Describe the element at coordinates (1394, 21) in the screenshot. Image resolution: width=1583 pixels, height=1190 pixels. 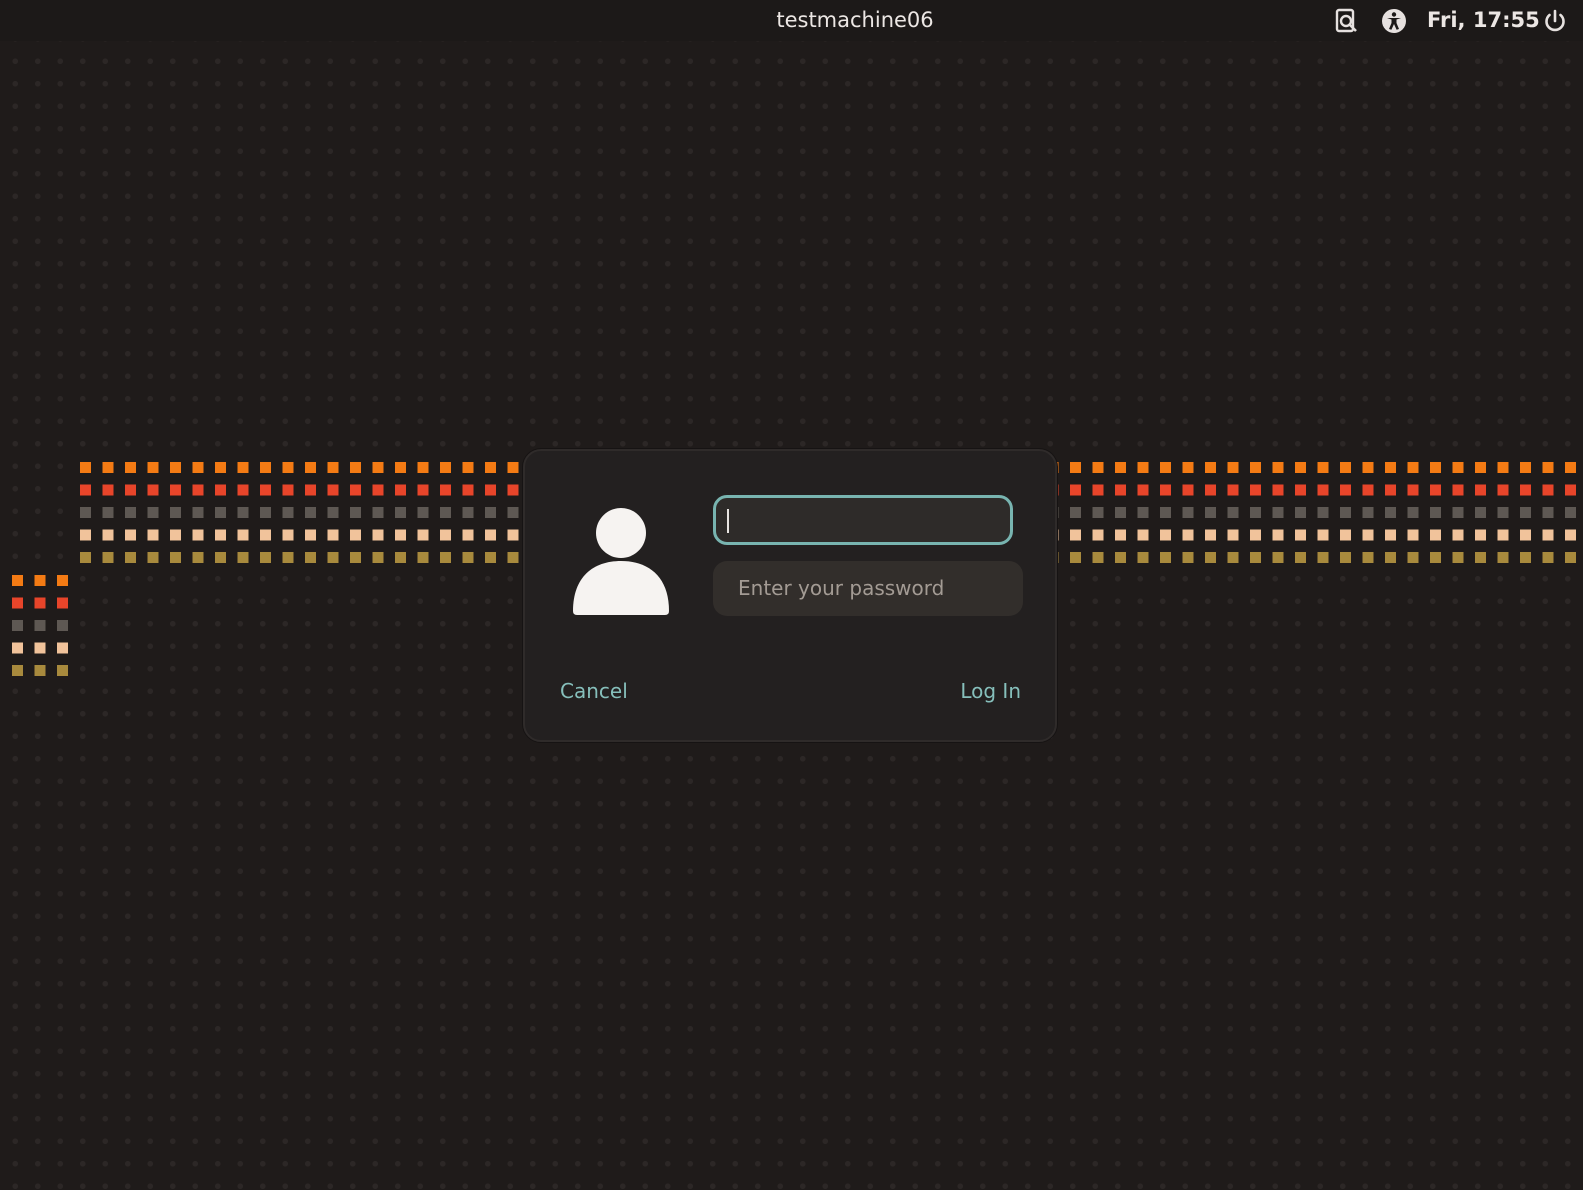
I see `accessibility-icon` at that location.